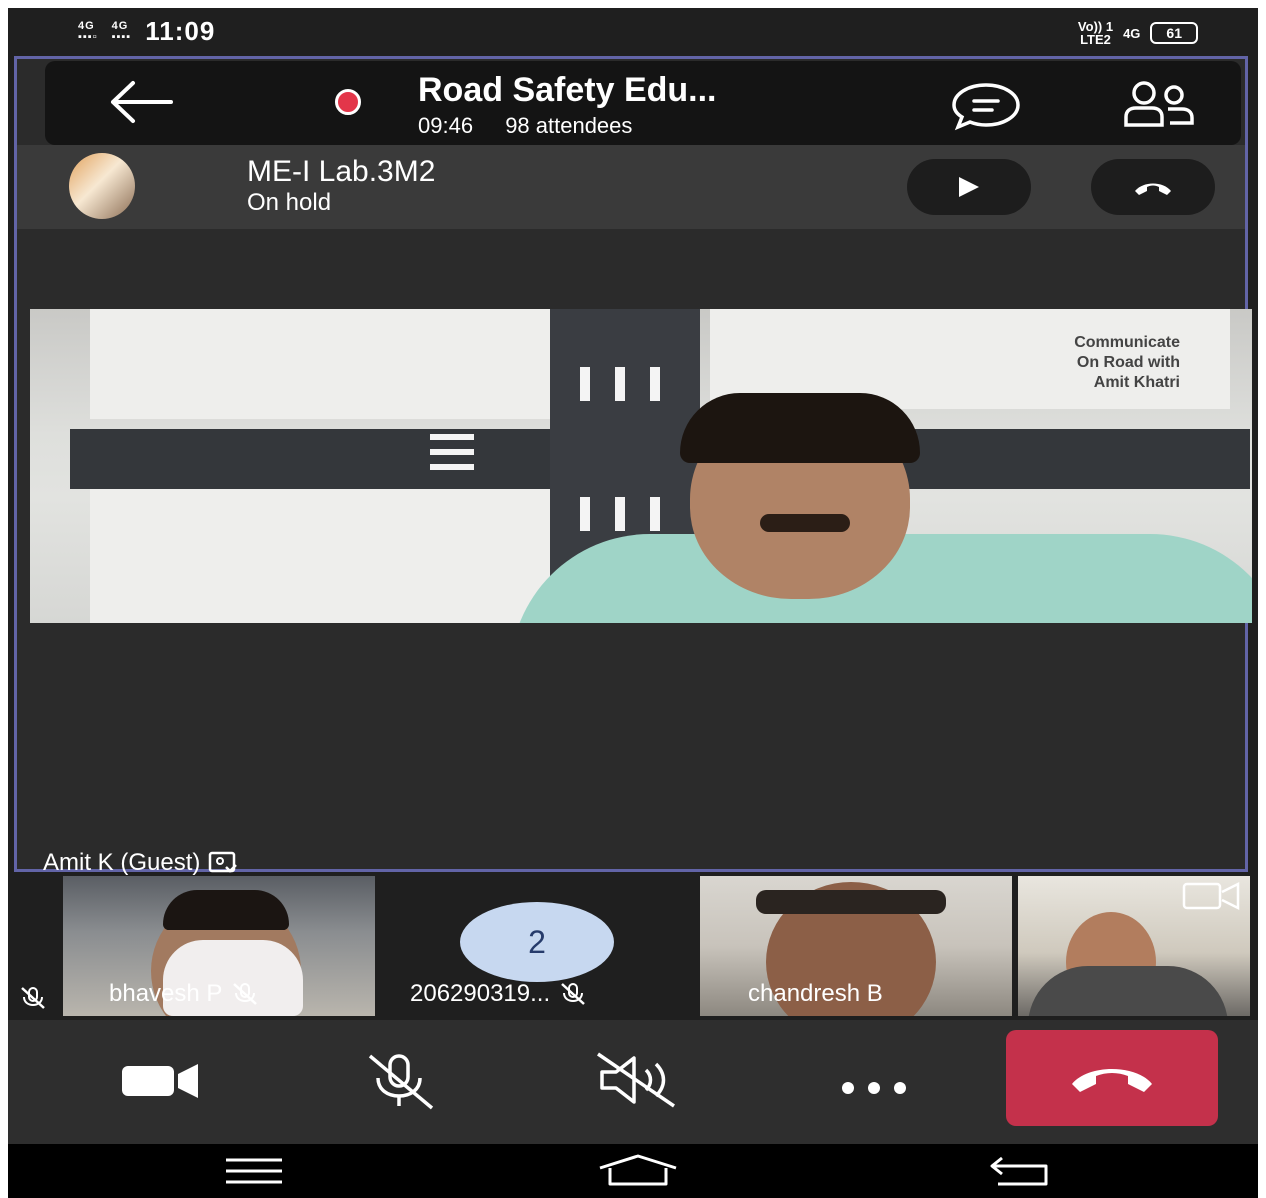  Describe the element at coordinates (1158, 104) in the screenshot. I see `participants-icon` at that location.